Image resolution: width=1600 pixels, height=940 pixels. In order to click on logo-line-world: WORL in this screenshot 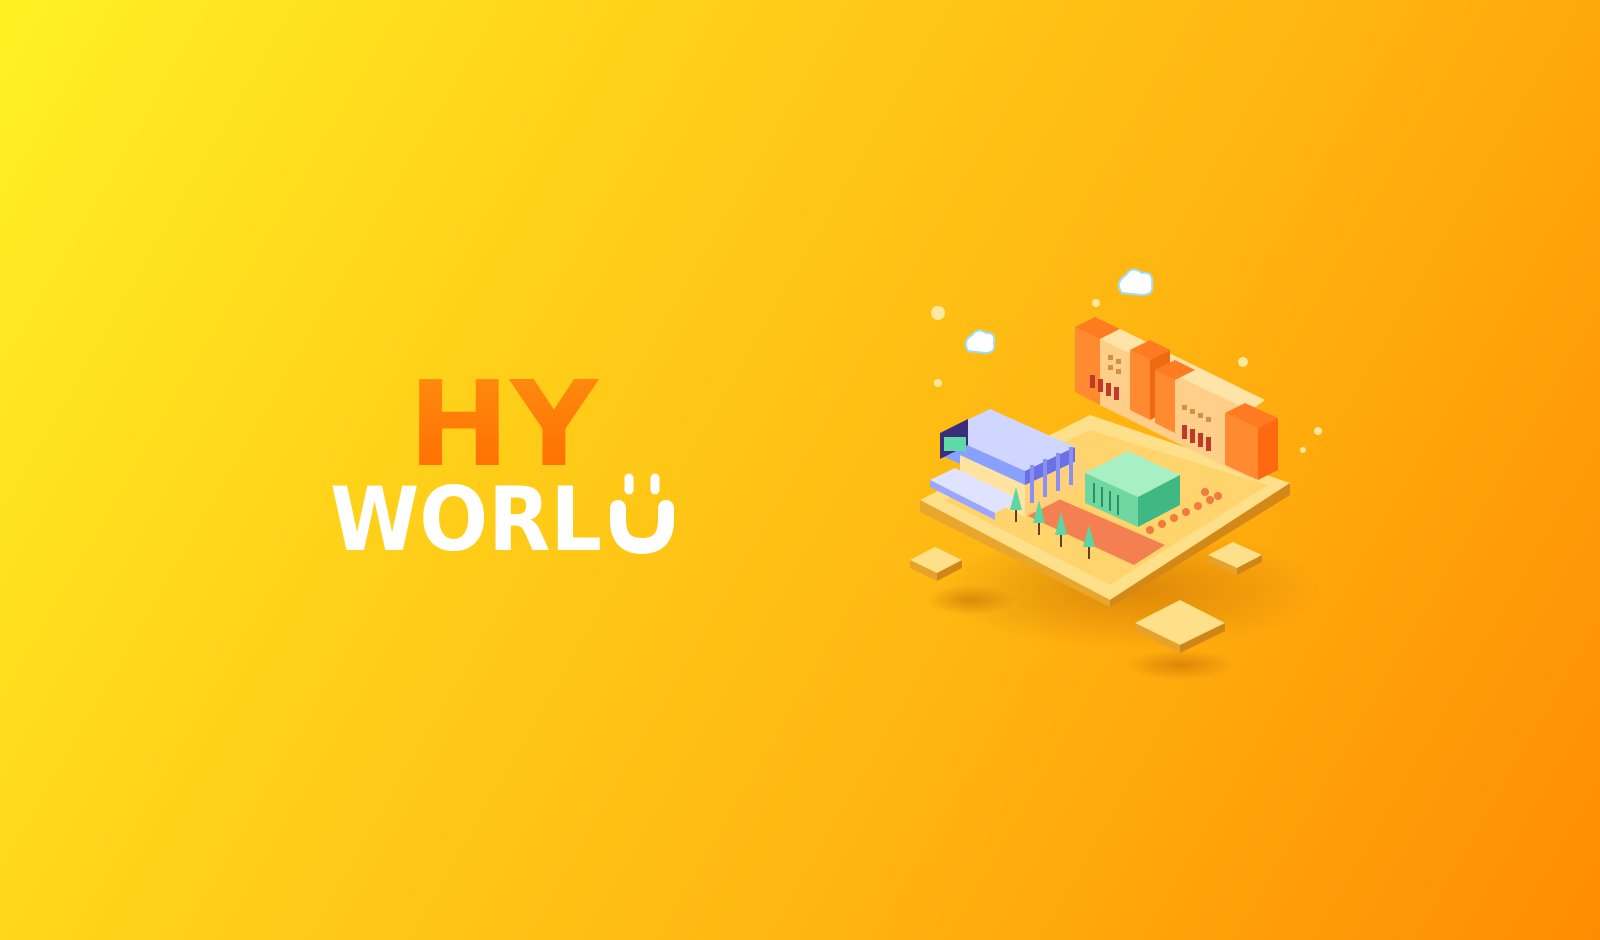, I will do `click(466, 519)`.